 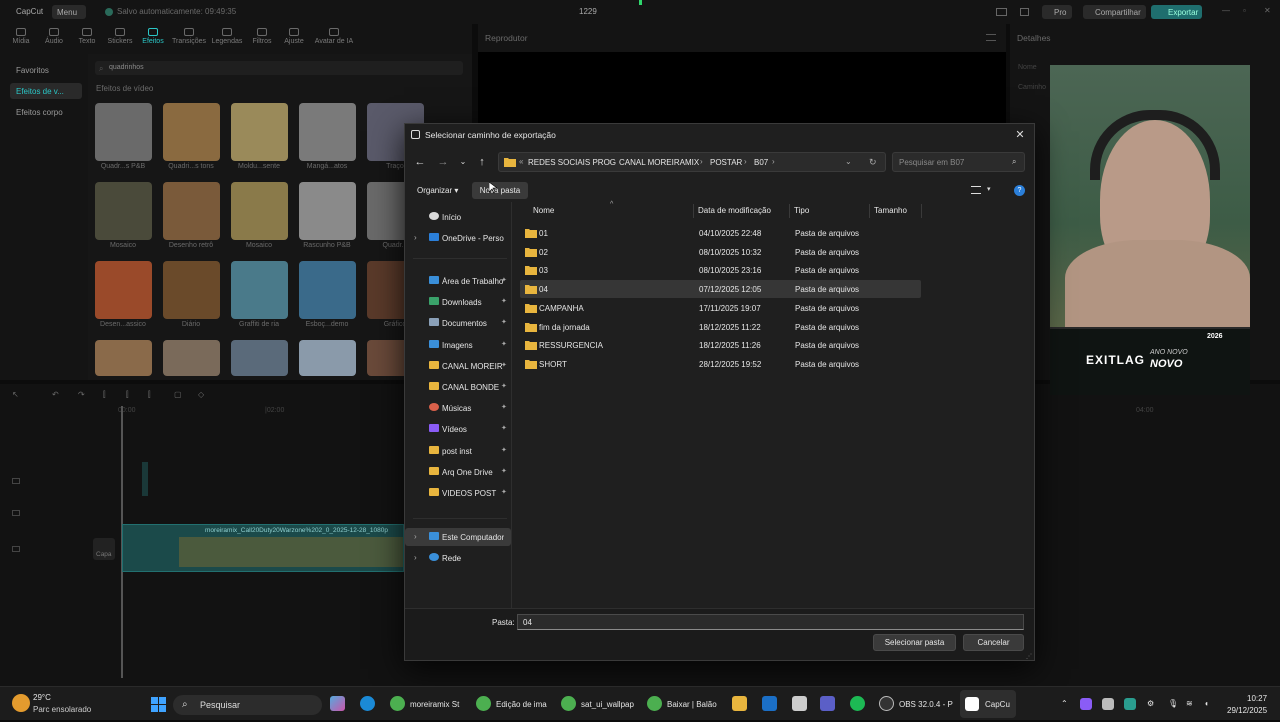 What do you see at coordinates (458, 323) in the screenshot?
I see `nav-item: Documentos ✦` at bounding box center [458, 323].